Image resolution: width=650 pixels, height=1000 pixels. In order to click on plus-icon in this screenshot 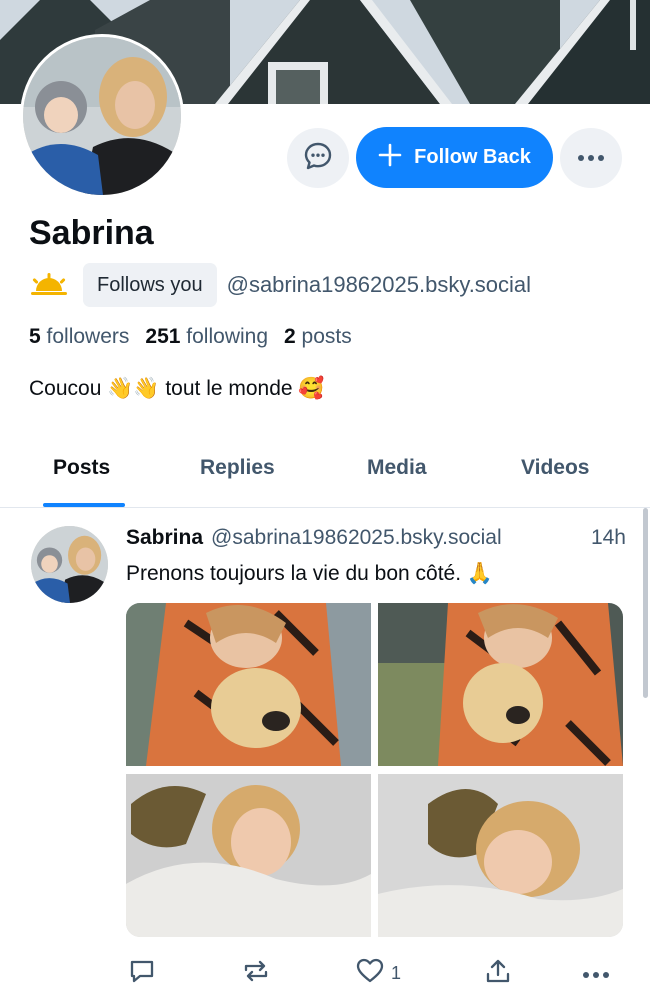, I will do `click(390, 158)`.